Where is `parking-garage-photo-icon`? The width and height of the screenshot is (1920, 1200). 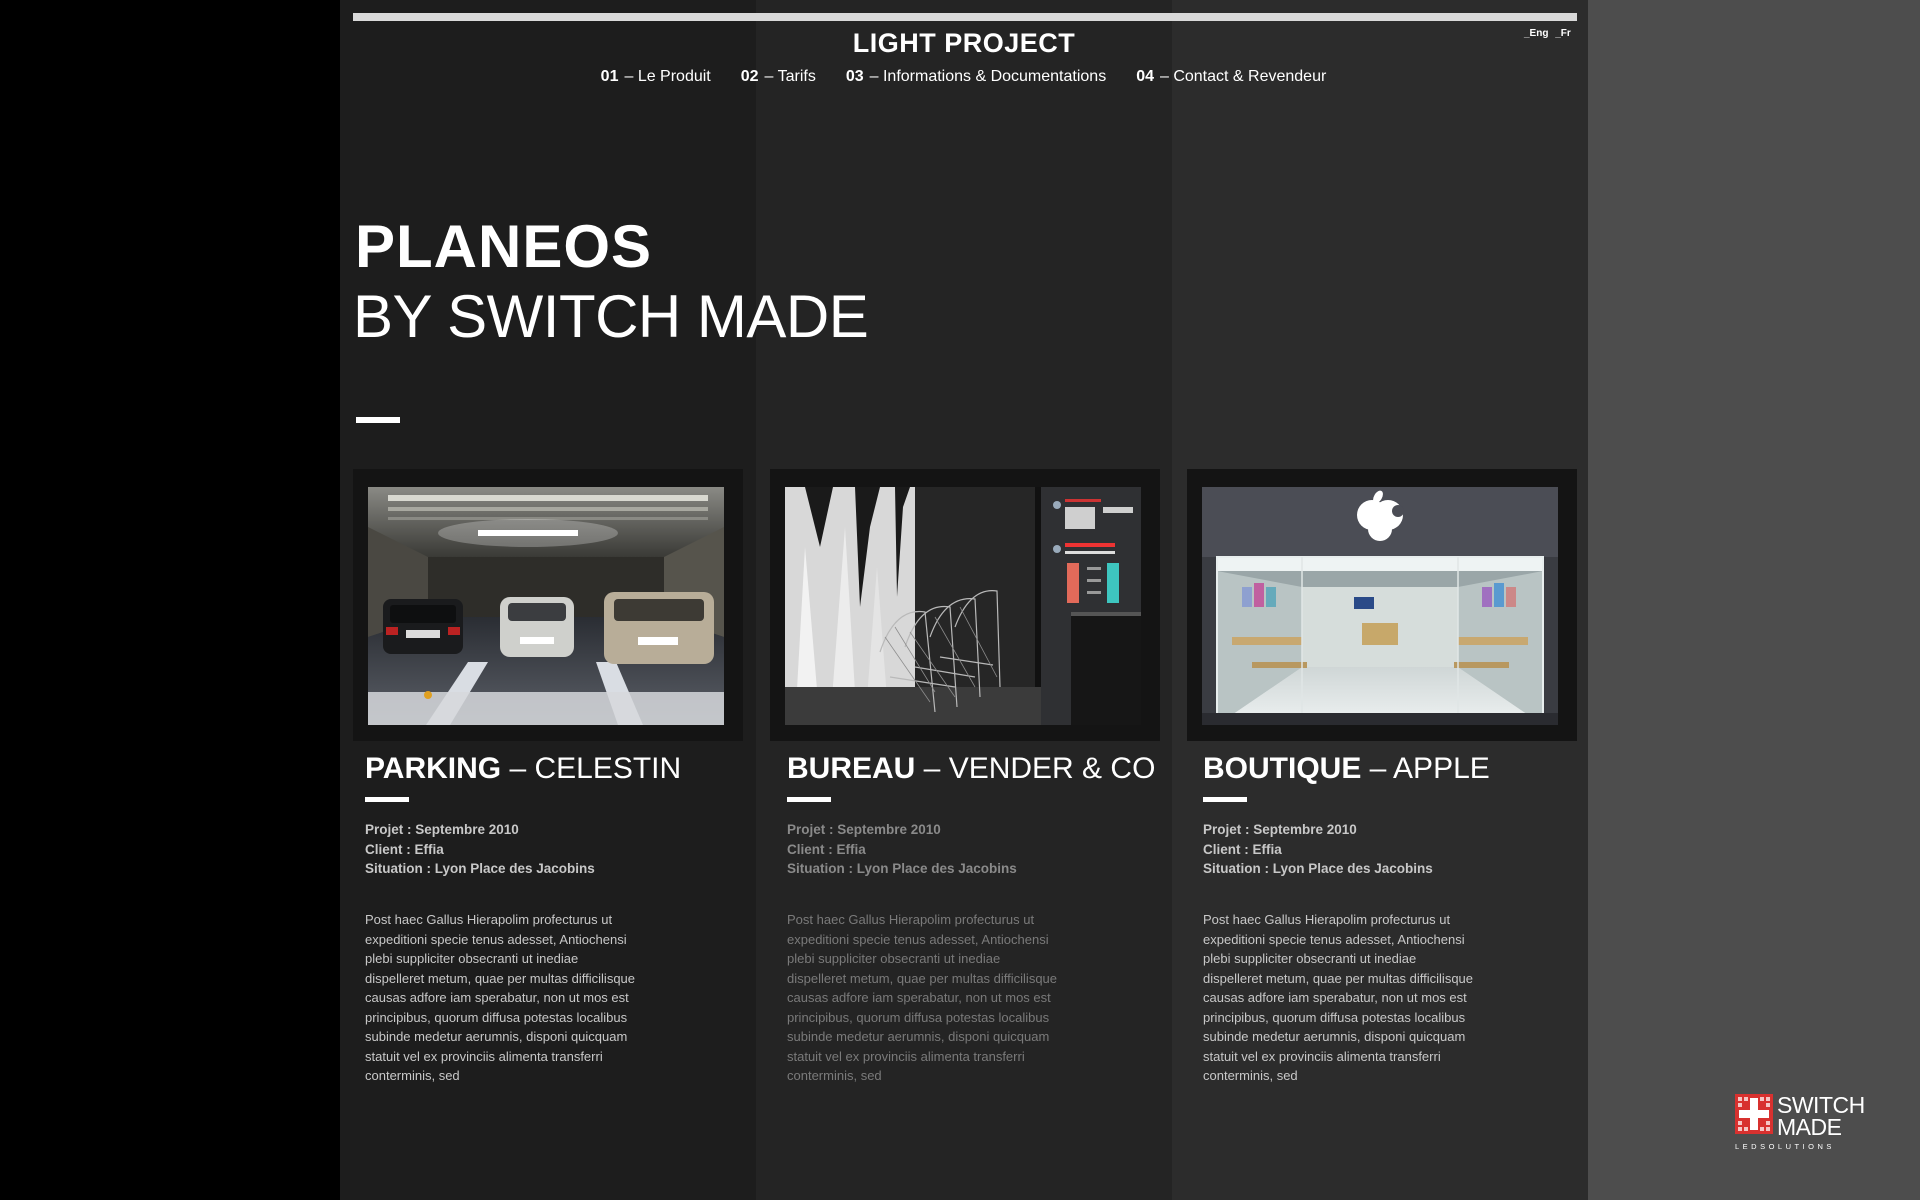
parking-garage-photo-icon is located at coordinates (546, 606).